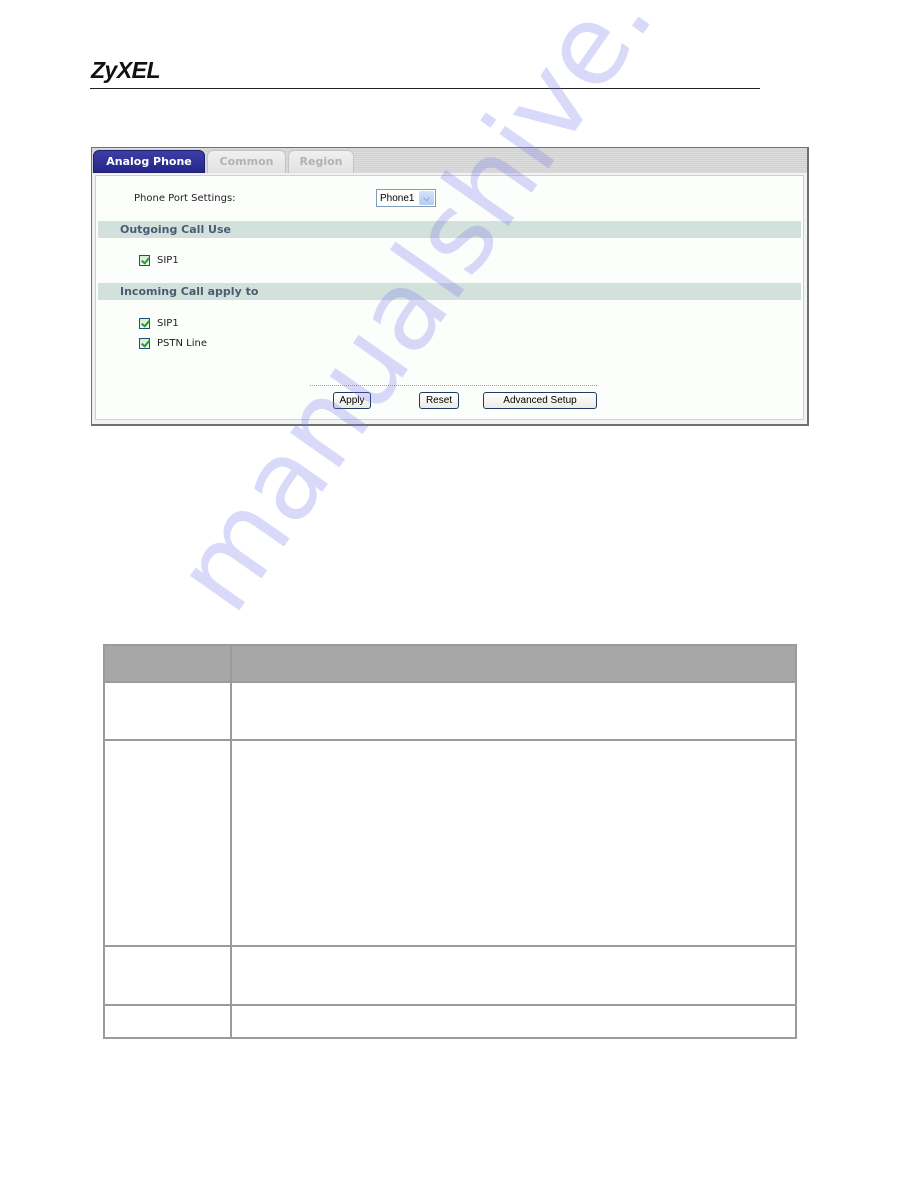 This screenshot has width=918, height=1188. I want to click on incoming-pstn-row: PSTN Line, so click(173, 345).